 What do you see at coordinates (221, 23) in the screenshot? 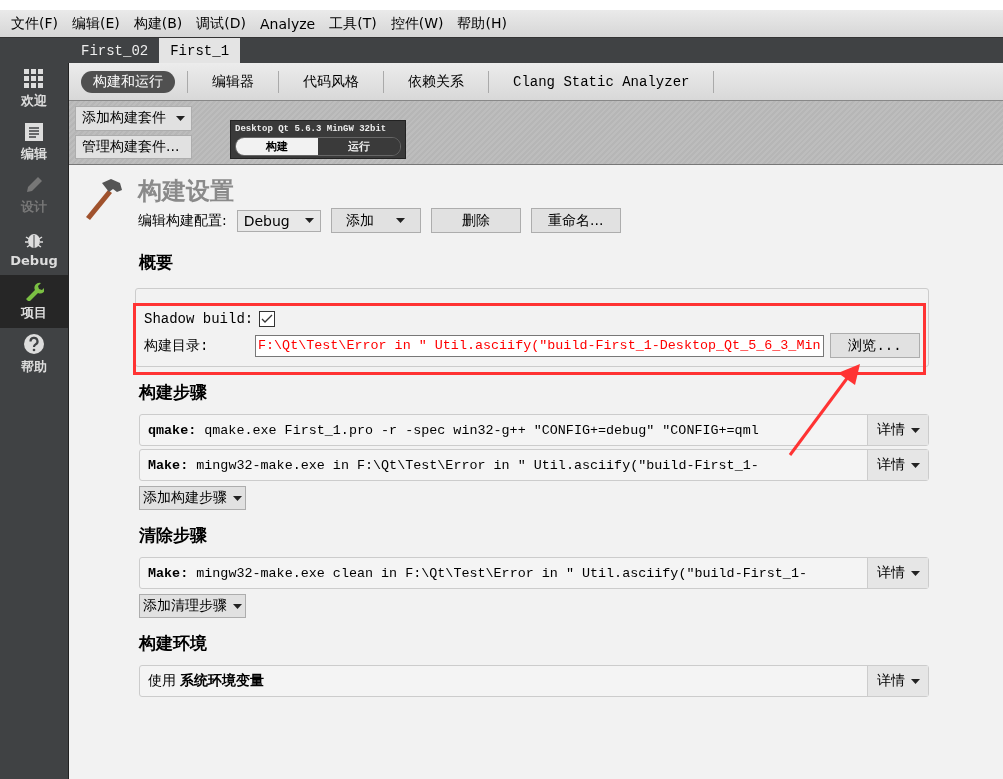
I see `menu-item: 调试(D)` at bounding box center [221, 23].